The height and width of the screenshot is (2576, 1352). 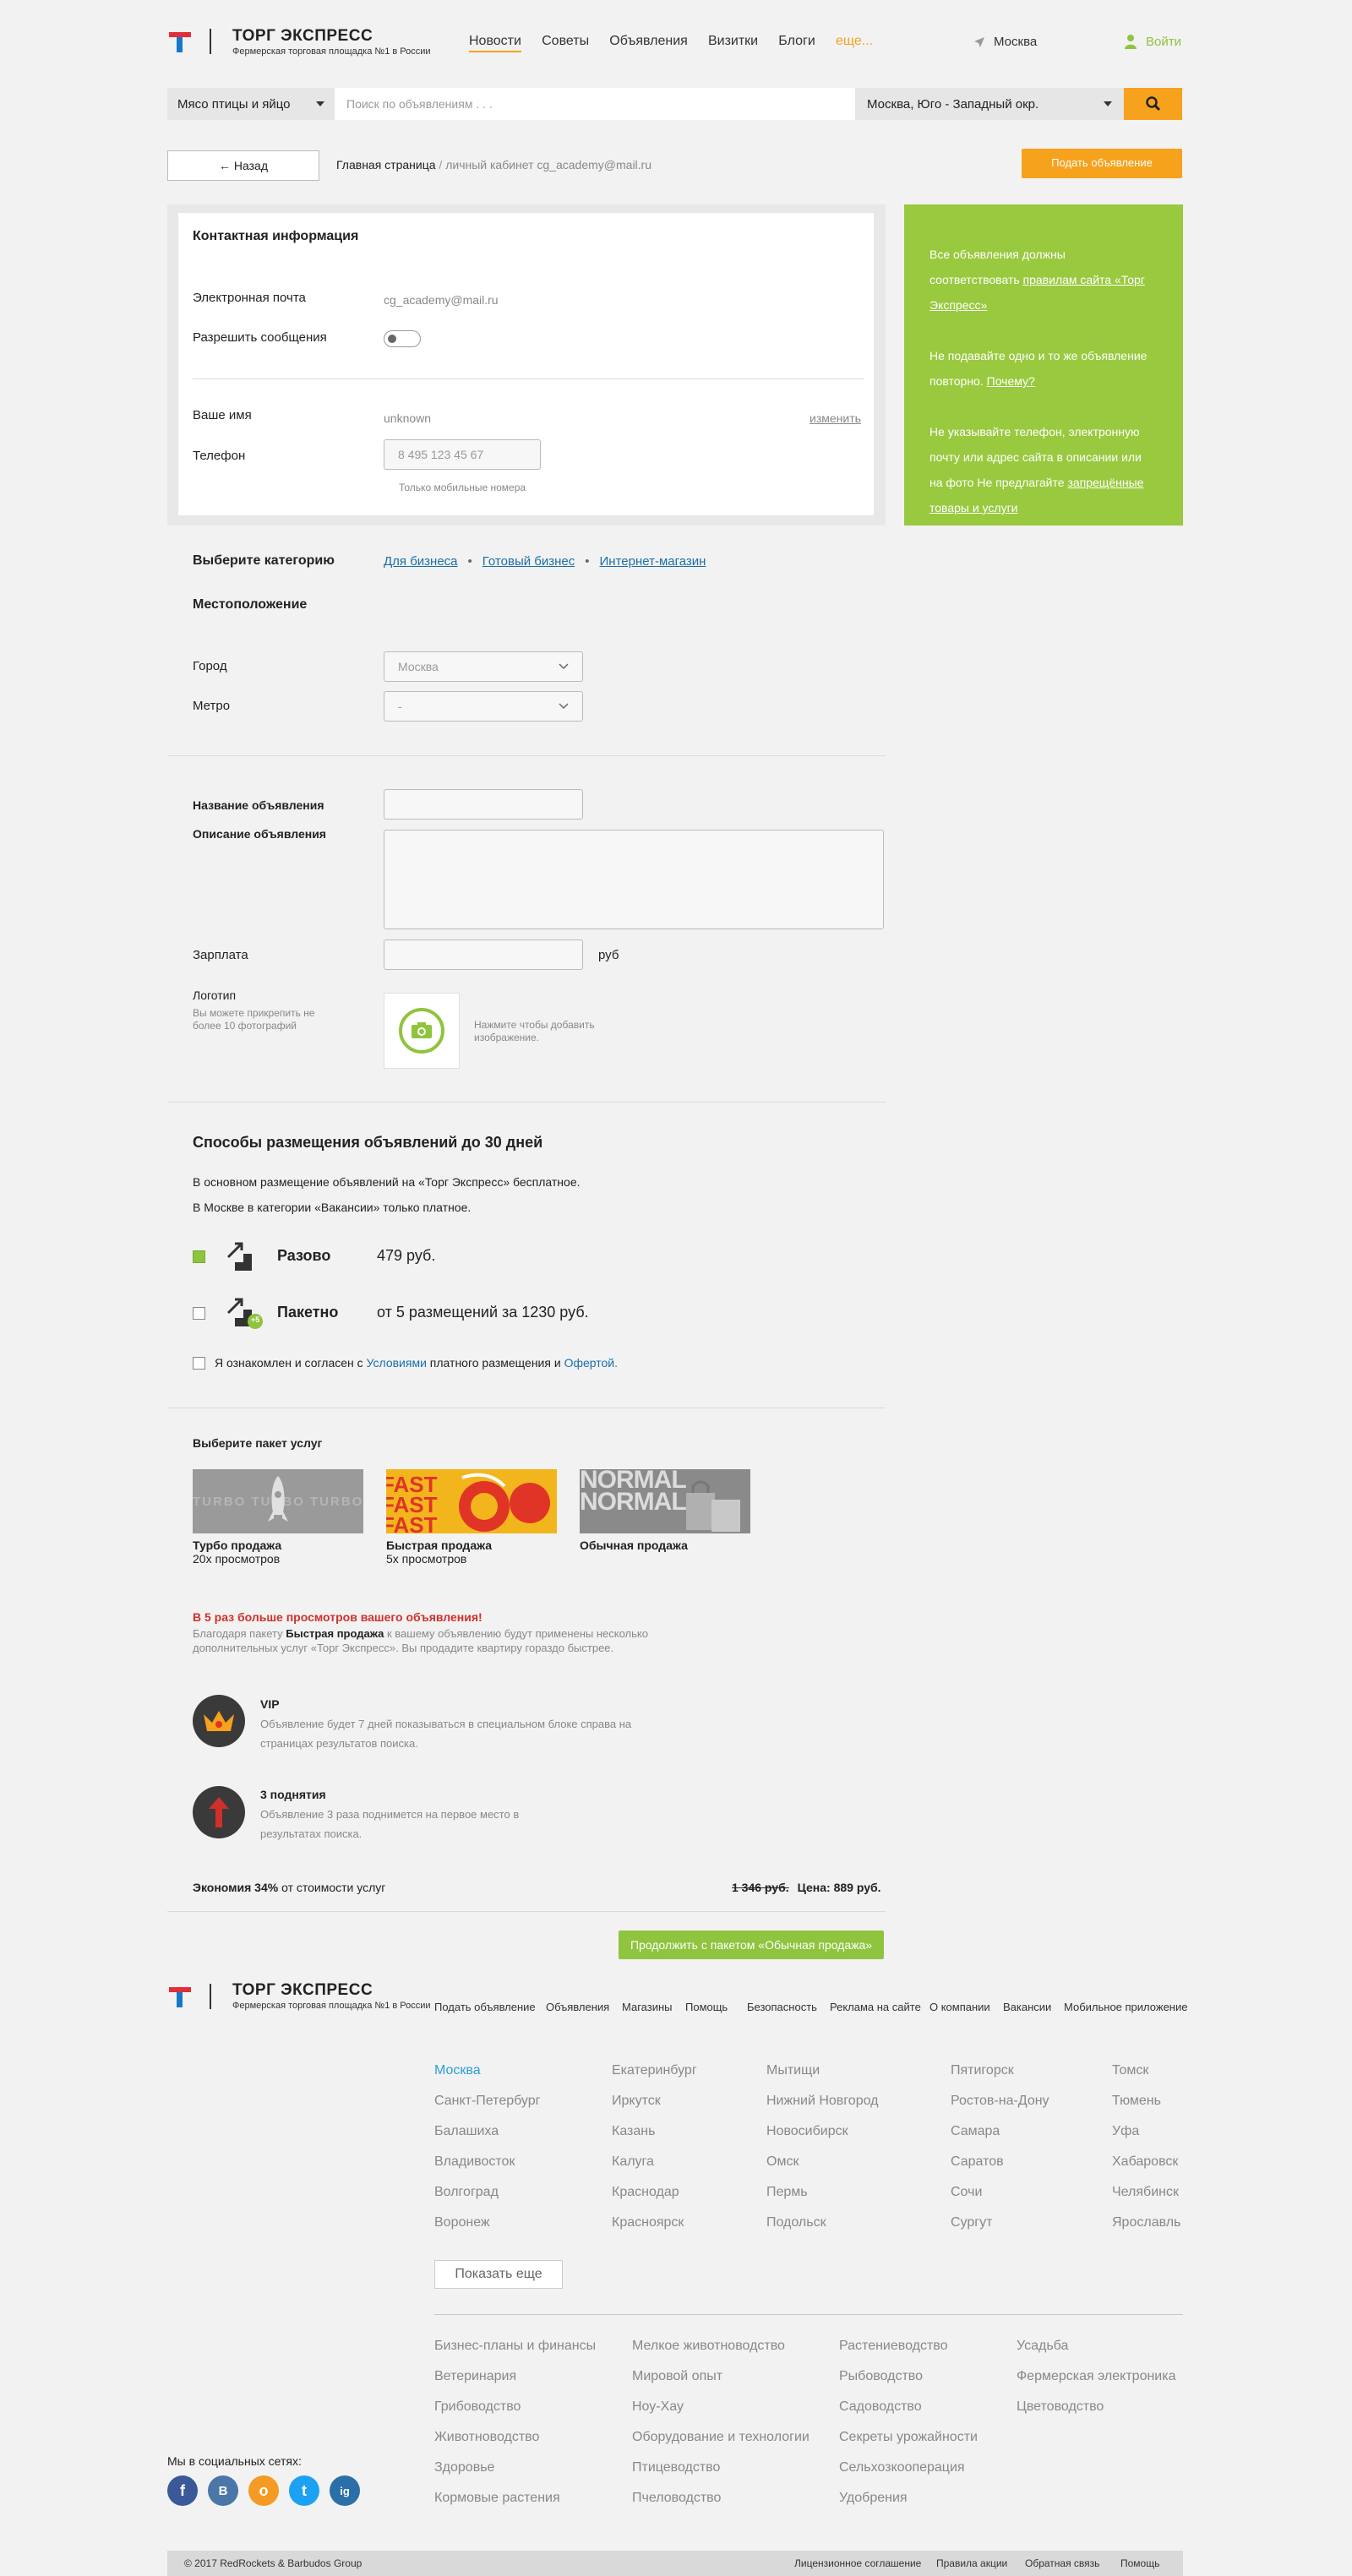 What do you see at coordinates (199, 1256) in the screenshot?
I see `once-checkbox` at bounding box center [199, 1256].